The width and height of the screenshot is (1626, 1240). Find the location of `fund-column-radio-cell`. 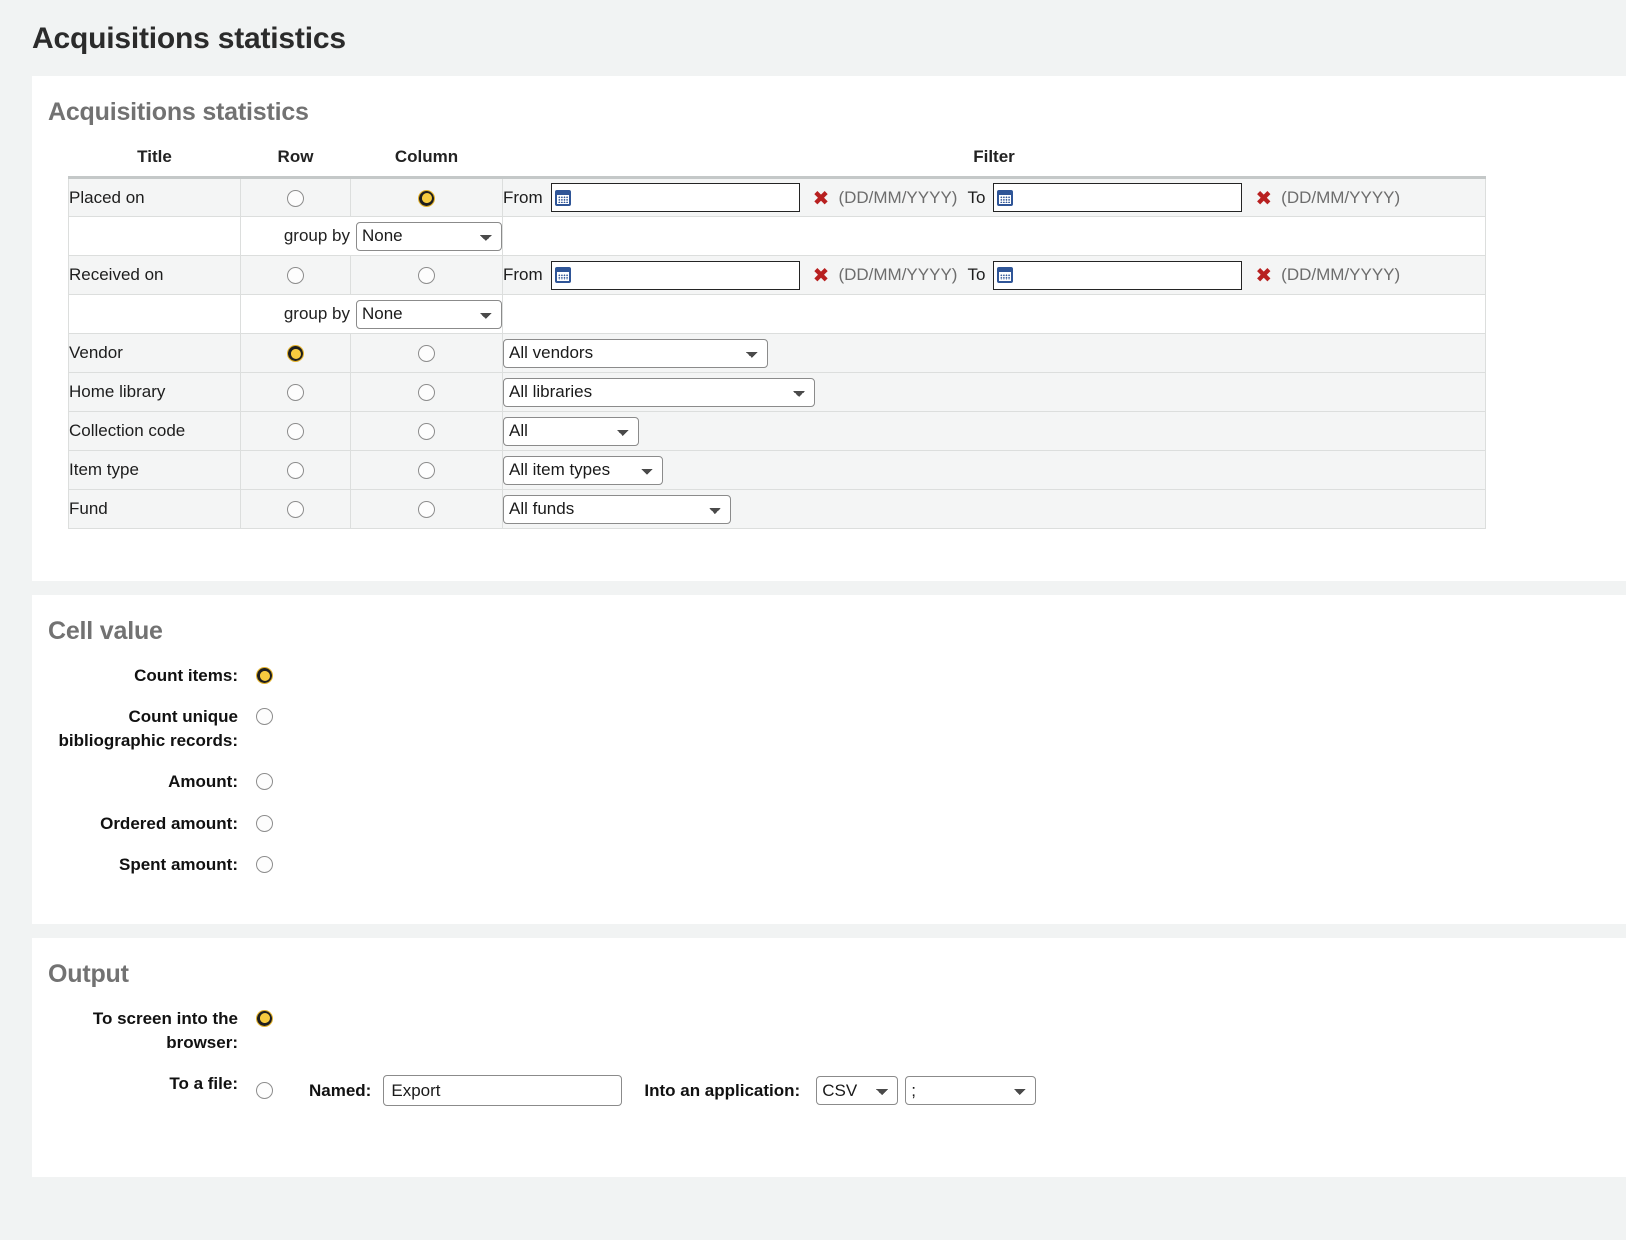

fund-column-radio-cell is located at coordinates (426, 509).